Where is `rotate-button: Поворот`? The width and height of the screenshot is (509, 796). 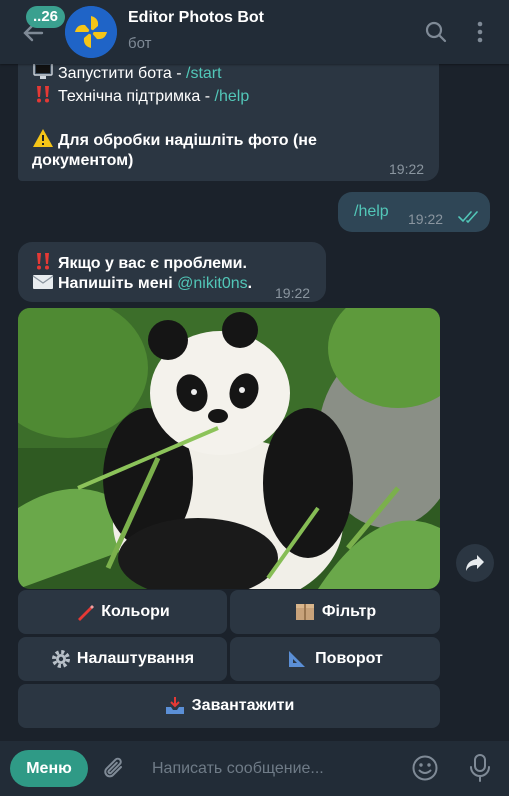
rotate-button: Поворот is located at coordinates (335, 659).